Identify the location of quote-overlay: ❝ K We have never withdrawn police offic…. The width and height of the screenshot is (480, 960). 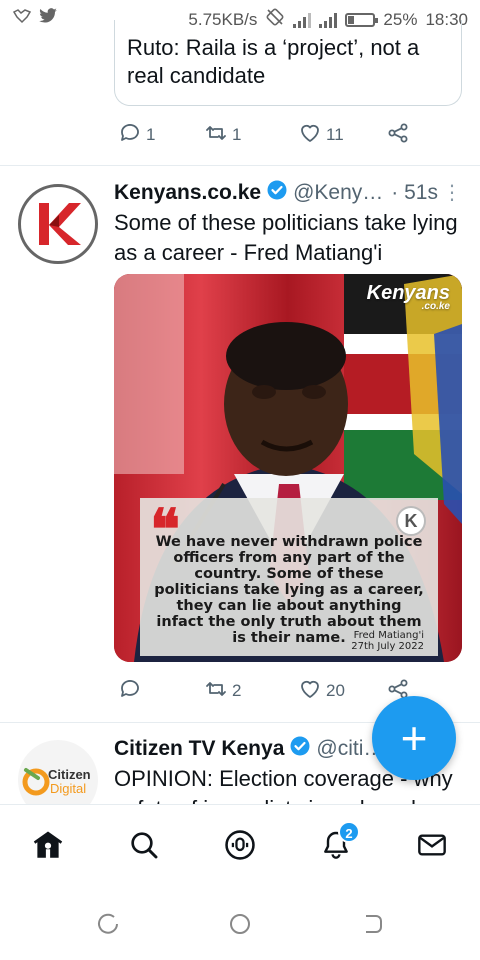
(289, 577).